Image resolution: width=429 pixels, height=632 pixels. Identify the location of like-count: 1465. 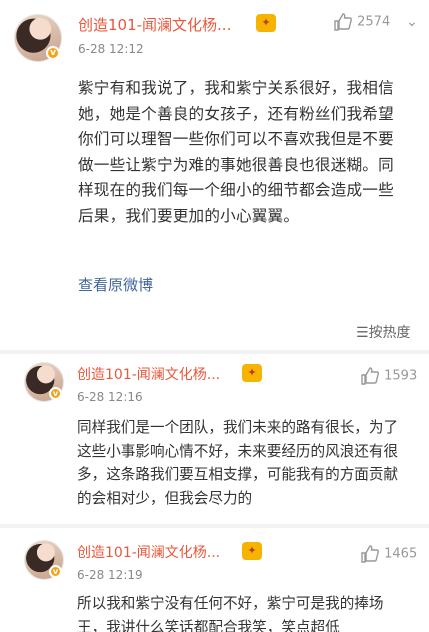
(401, 554).